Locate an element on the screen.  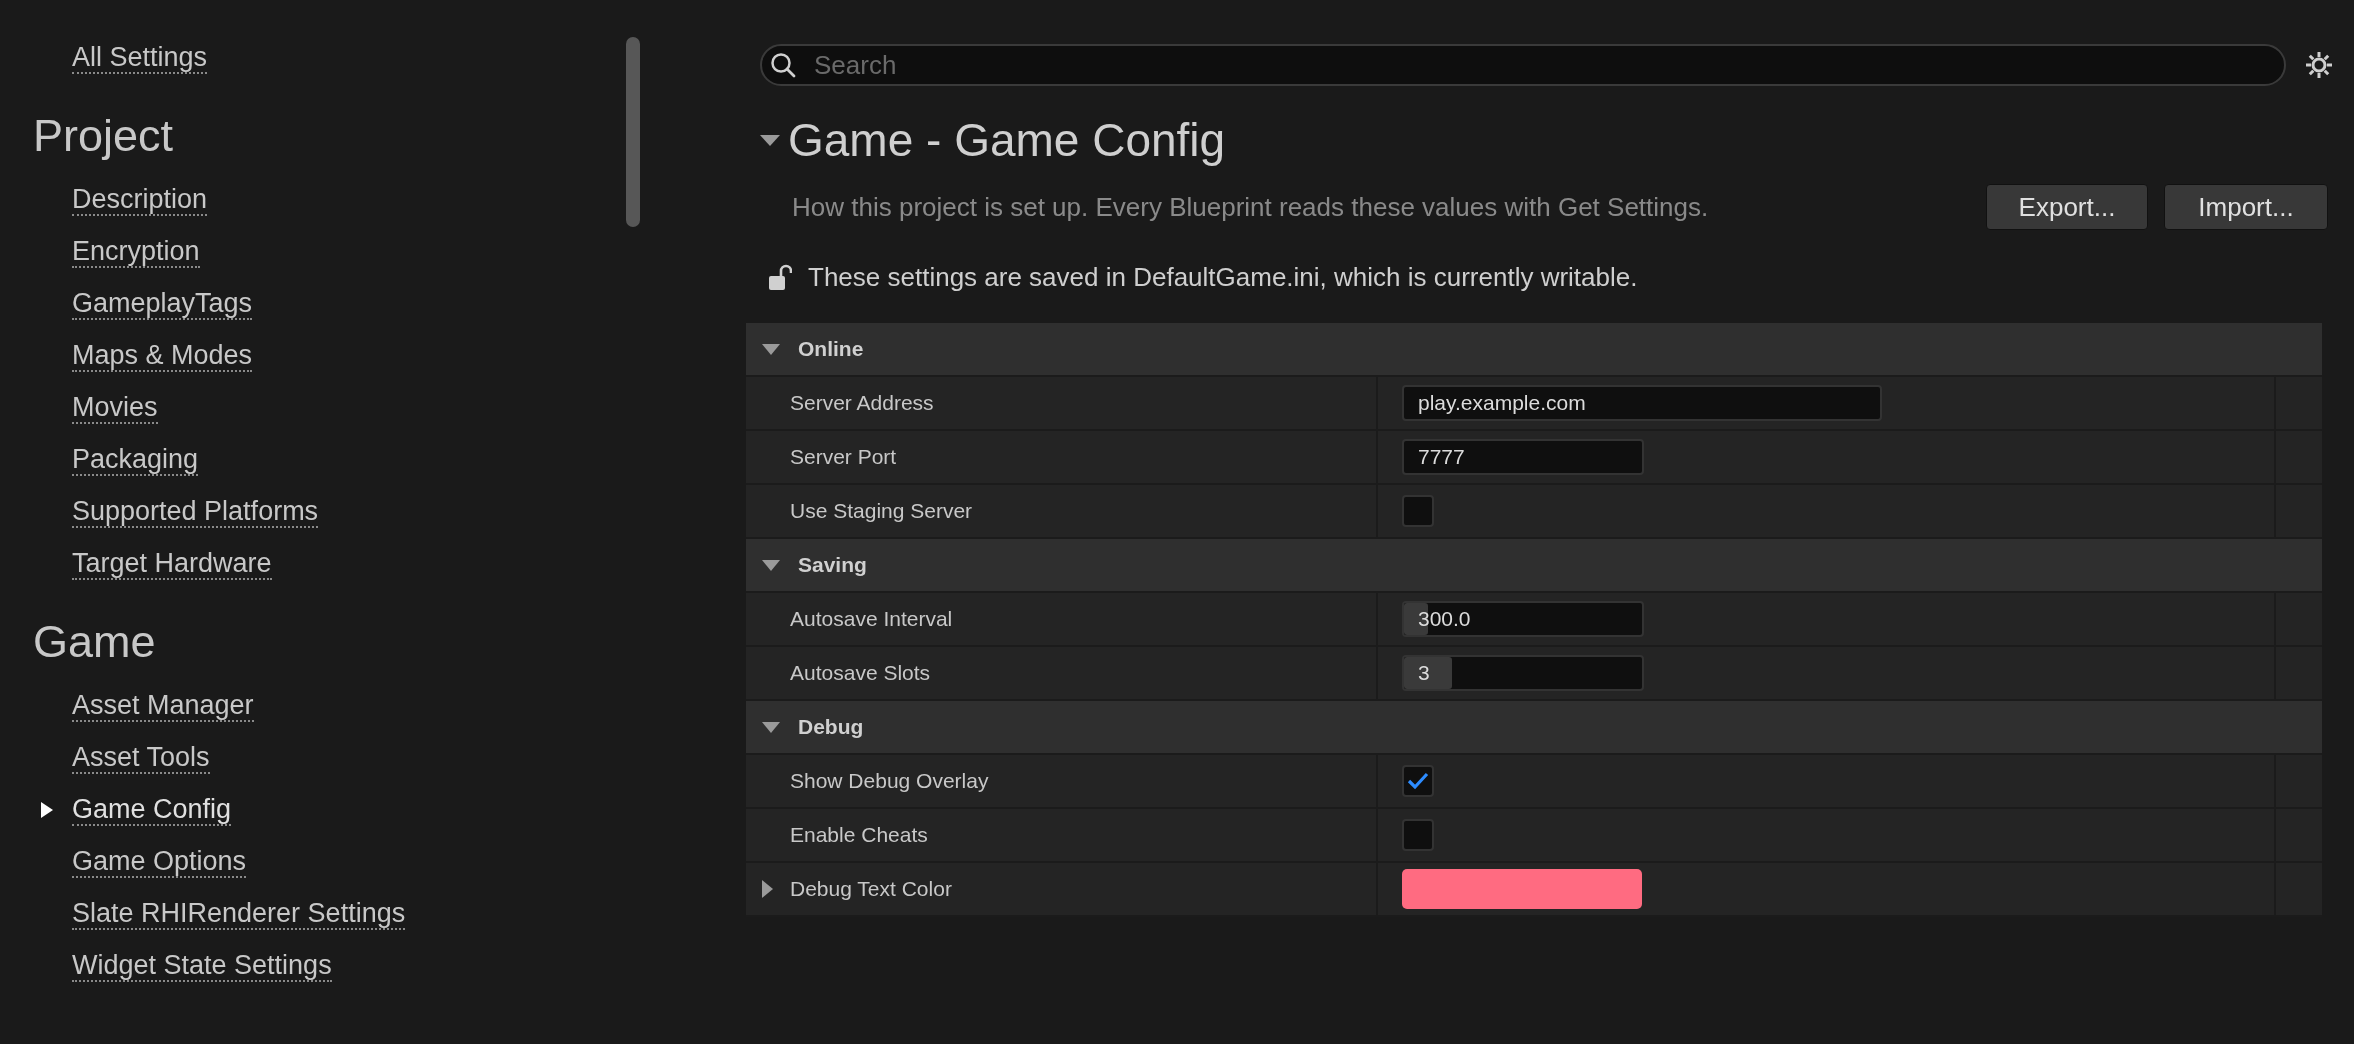
expand-arrow-icon is located at coordinates (767, 889).